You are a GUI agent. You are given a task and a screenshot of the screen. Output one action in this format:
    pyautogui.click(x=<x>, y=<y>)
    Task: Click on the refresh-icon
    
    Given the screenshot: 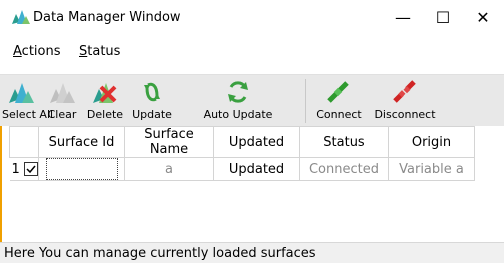 What is the action you would take?
    pyautogui.click(x=152, y=92)
    